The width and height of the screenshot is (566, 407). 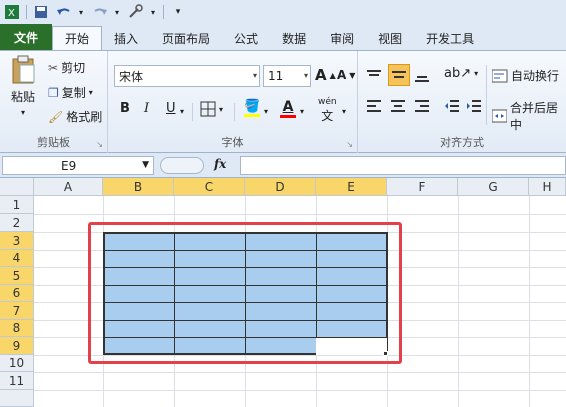 What do you see at coordinates (276, 76) in the screenshot?
I see `font-size-value: 11` at bounding box center [276, 76].